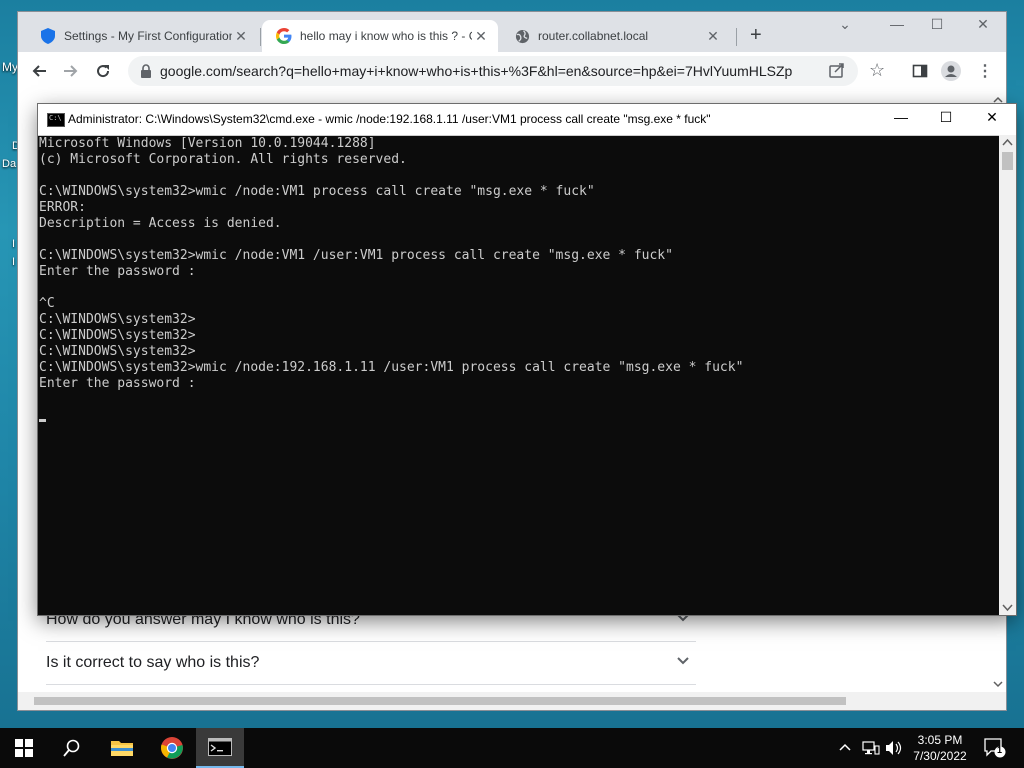  Describe the element at coordinates (1000, 750) in the screenshot. I see `notification-count: 1` at that location.